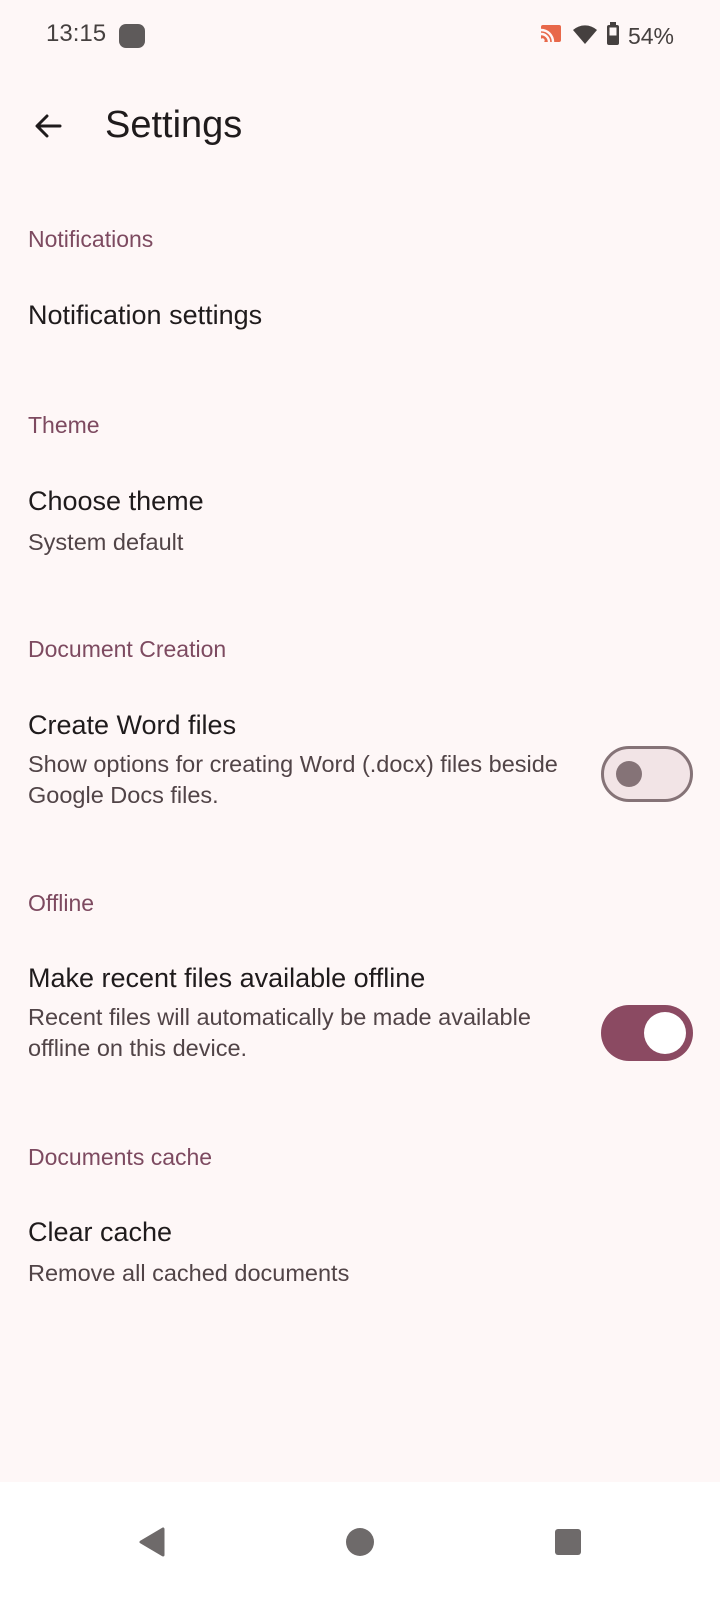 This screenshot has width=720, height=1600. What do you see at coordinates (61, 903) in the screenshot?
I see `section-header-offline: Offline` at bounding box center [61, 903].